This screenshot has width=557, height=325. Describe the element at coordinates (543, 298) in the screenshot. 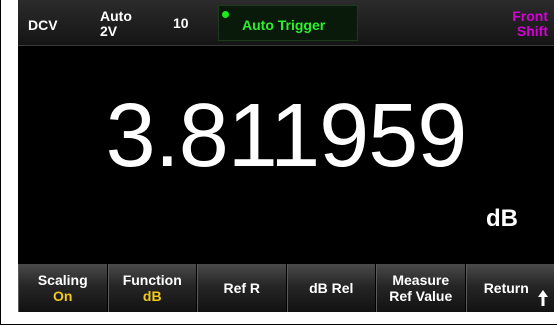

I see `arrow-up-icon` at that location.